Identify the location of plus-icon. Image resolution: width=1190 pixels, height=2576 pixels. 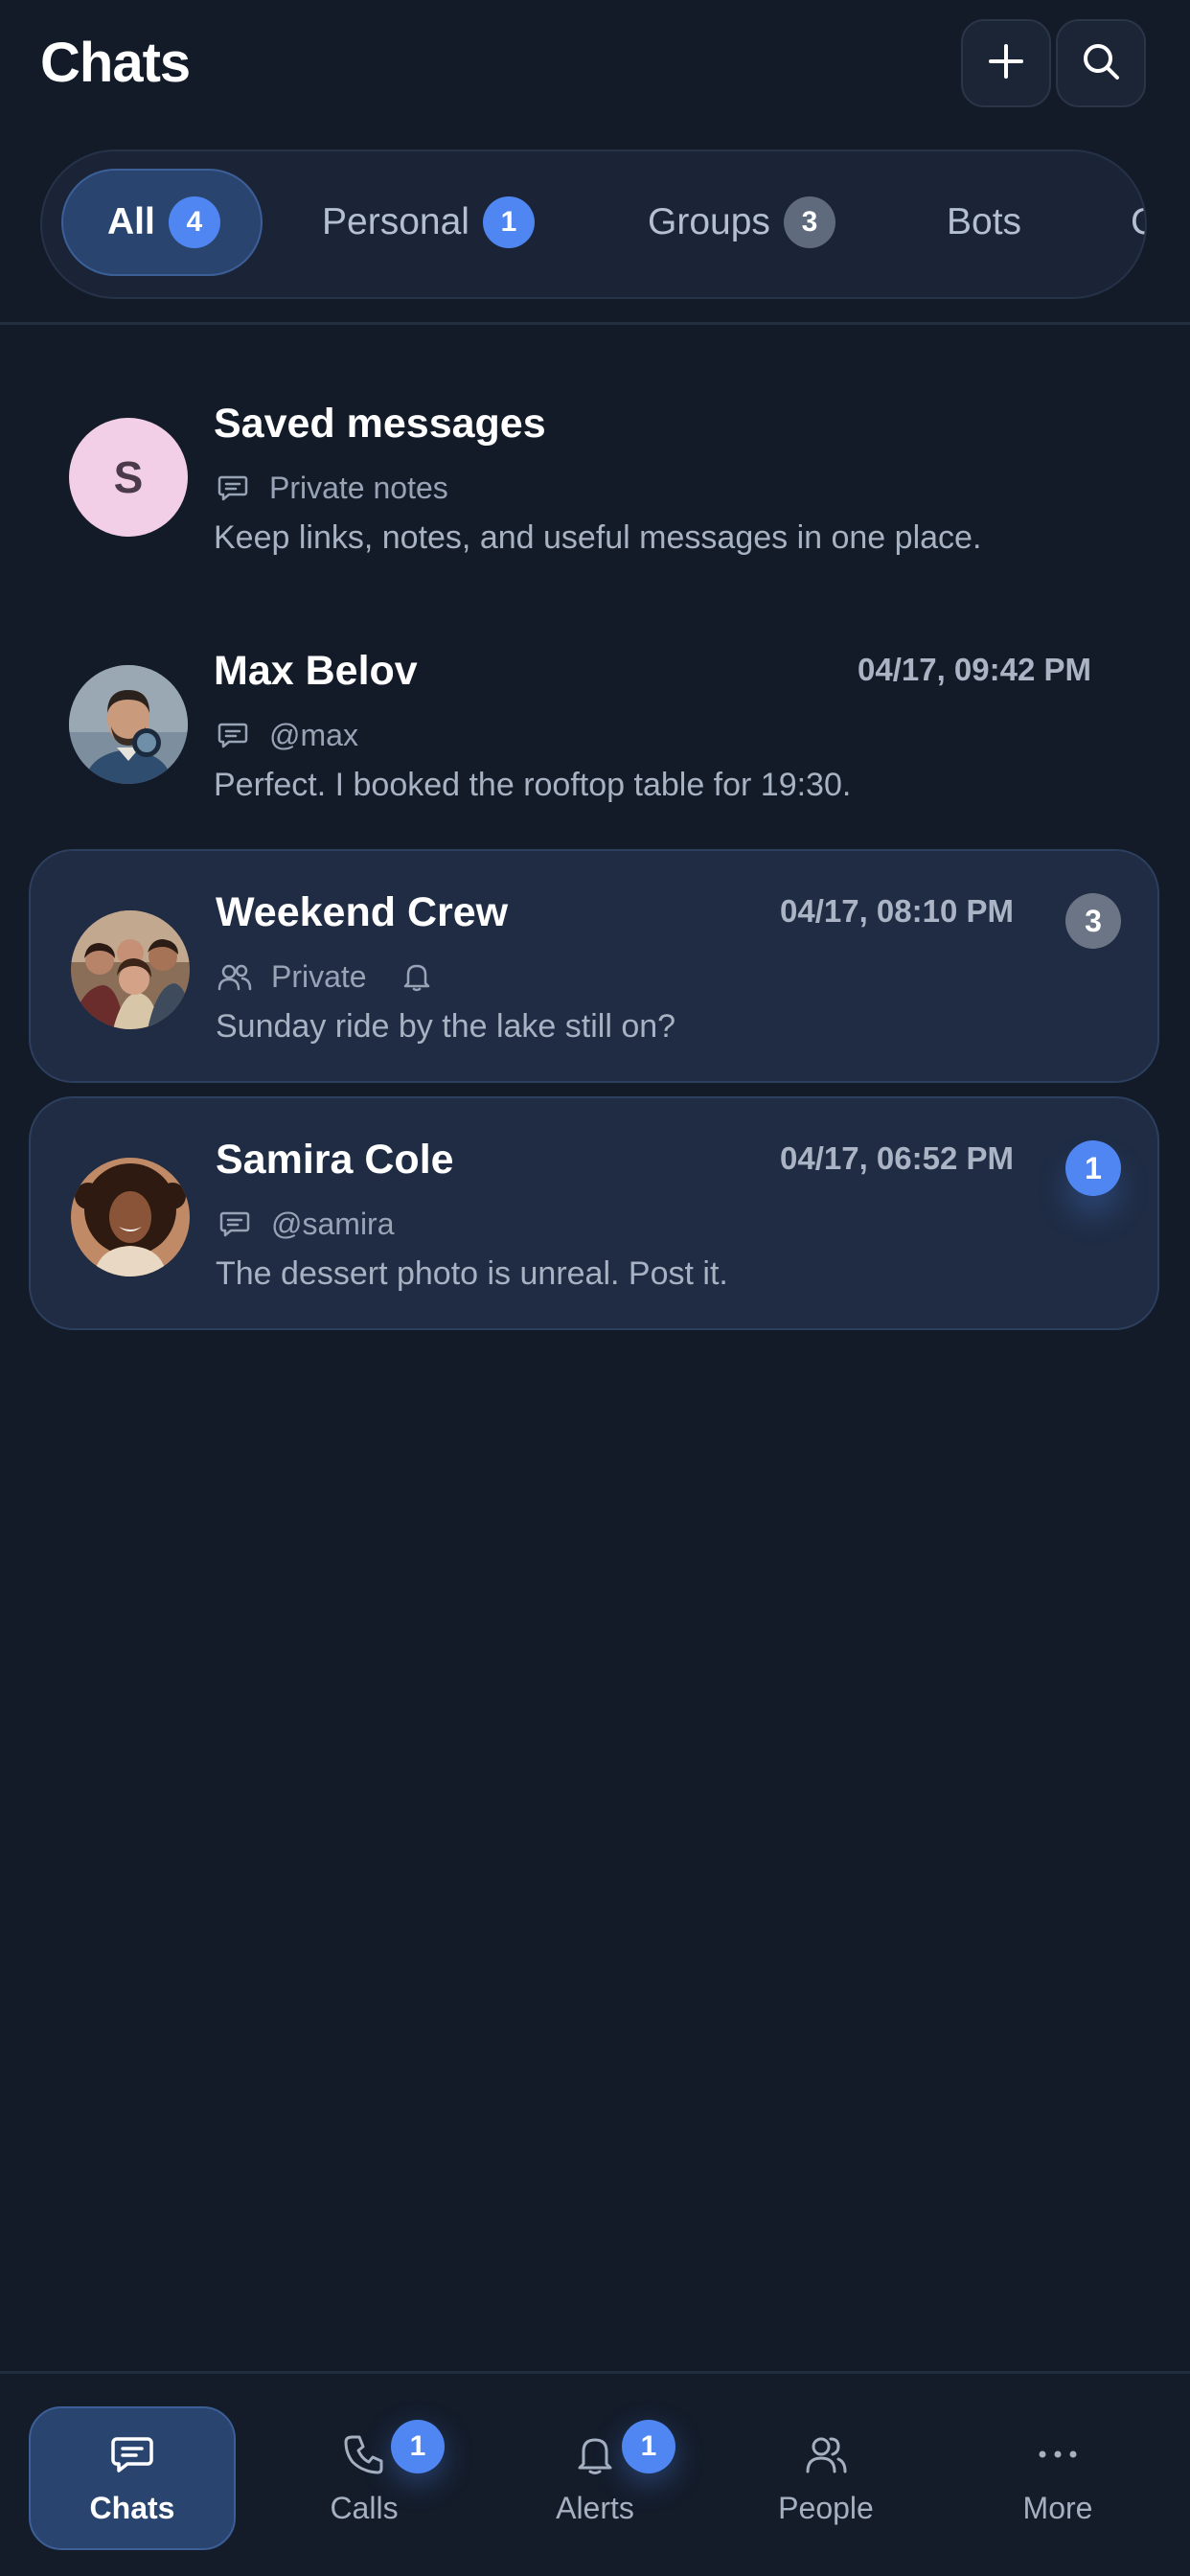
(1006, 63).